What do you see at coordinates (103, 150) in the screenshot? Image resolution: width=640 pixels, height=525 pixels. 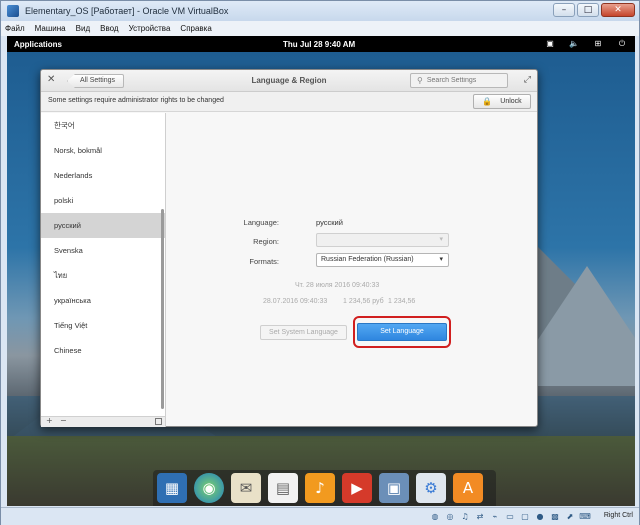 I see `language-item: Norsk, bokmål` at bounding box center [103, 150].